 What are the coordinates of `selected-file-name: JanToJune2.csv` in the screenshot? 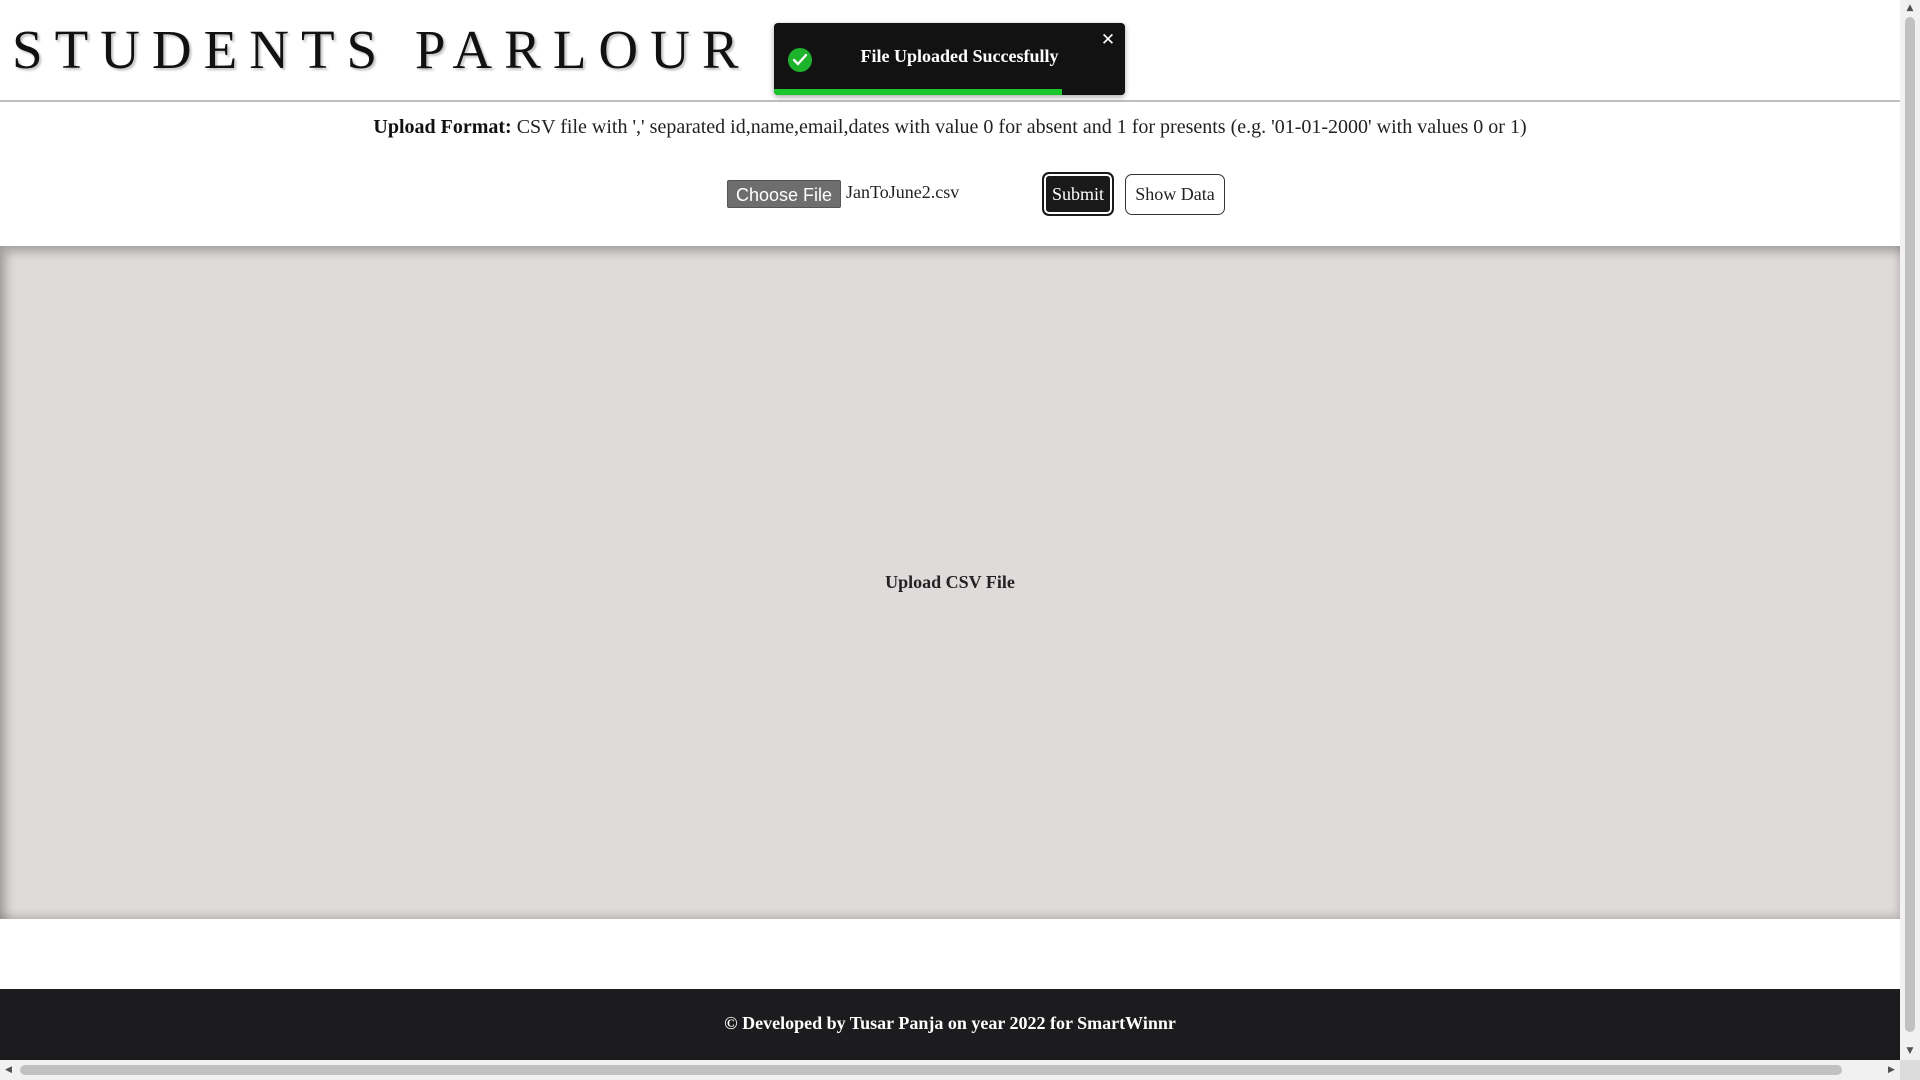 It's located at (903, 192).